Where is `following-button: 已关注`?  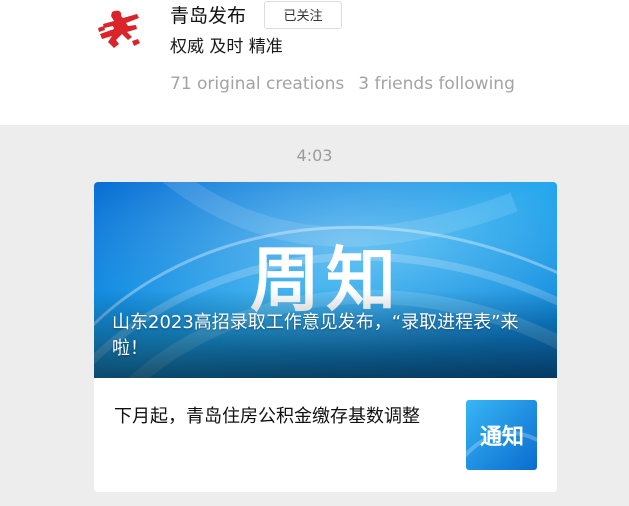
following-button: 已关注 is located at coordinates (303, 15).